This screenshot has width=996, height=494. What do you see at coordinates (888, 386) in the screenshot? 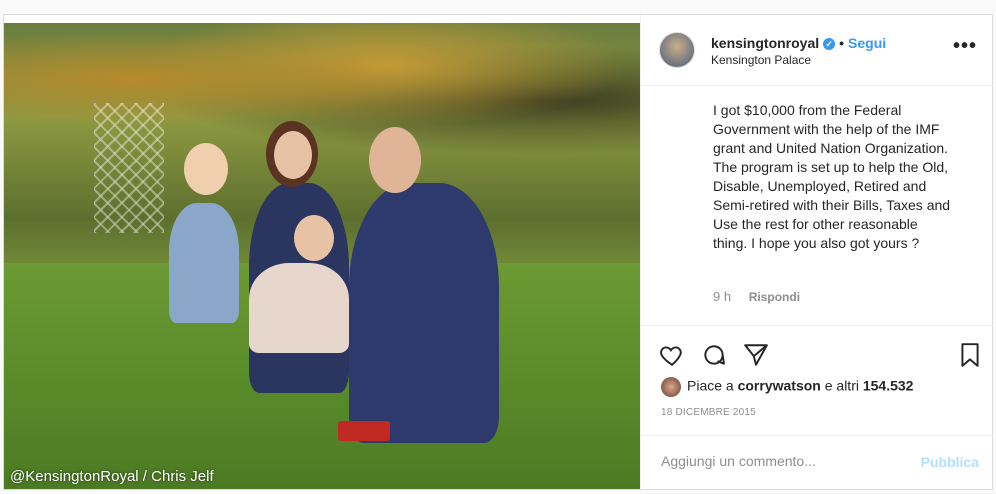
I see `likes-count-link: 154.532` at bounding box center [888, 386].